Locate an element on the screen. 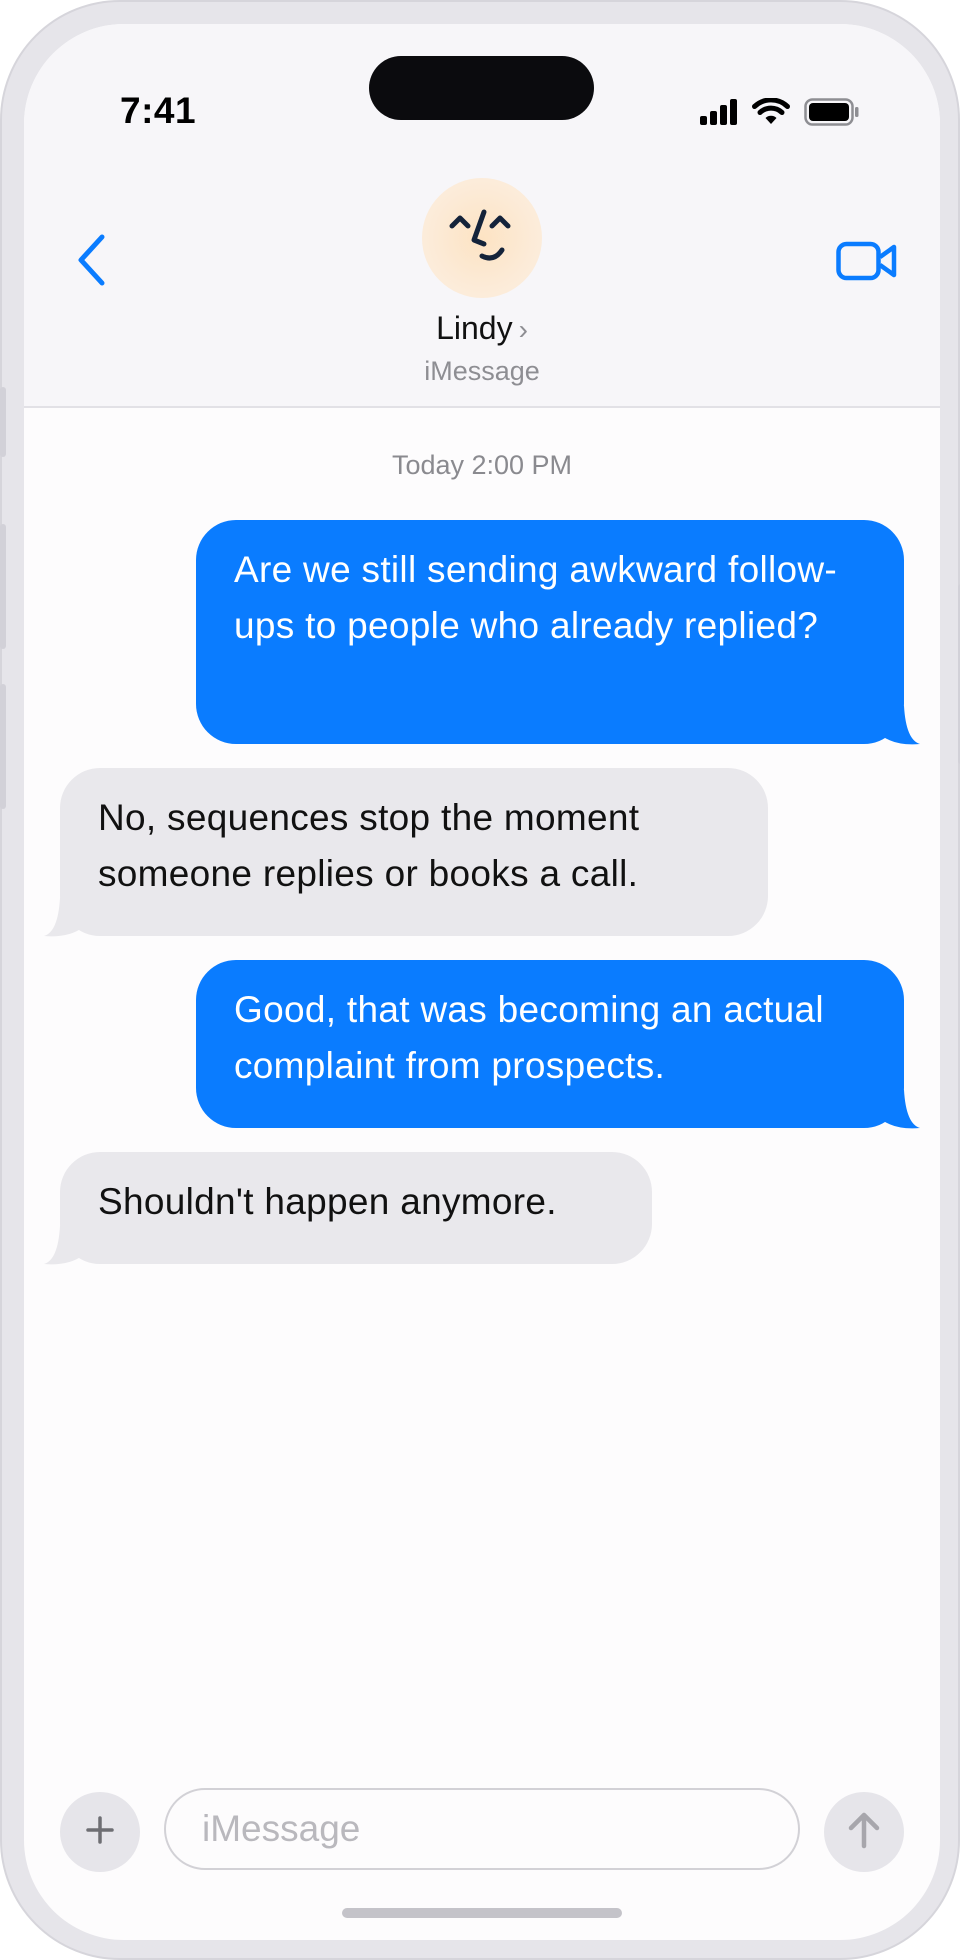 Image resolution: width=960 pixels, height=1960 pixels. facetime-video-button is located at coordinates (867, 263).